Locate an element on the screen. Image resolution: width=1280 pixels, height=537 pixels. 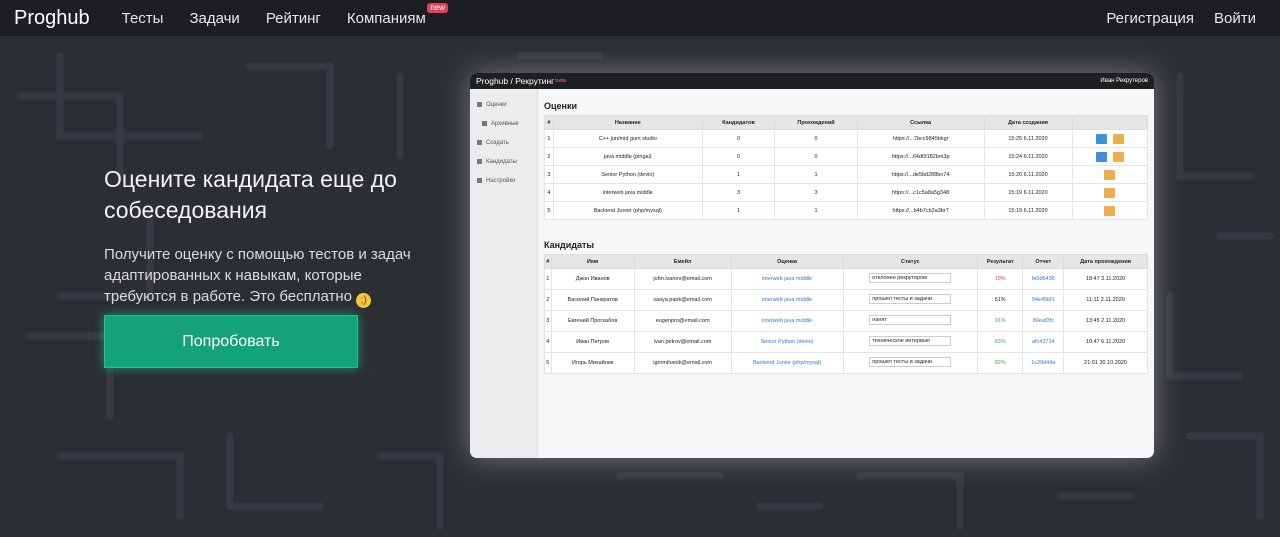
assessment-link: Senior Python (devio) is located at coordinates (787, 342).